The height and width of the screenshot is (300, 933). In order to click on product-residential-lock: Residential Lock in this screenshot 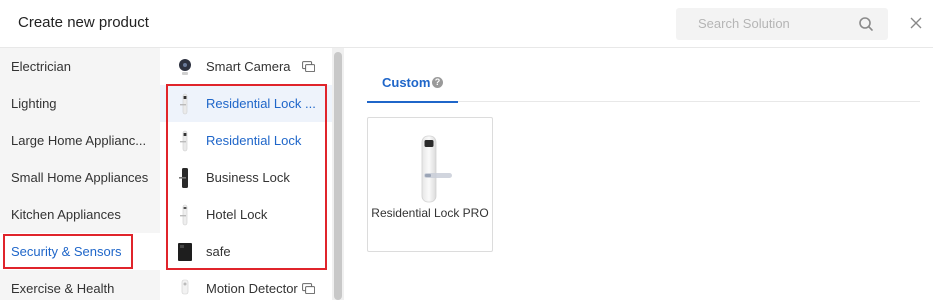, I will do `click(246, 140)`.